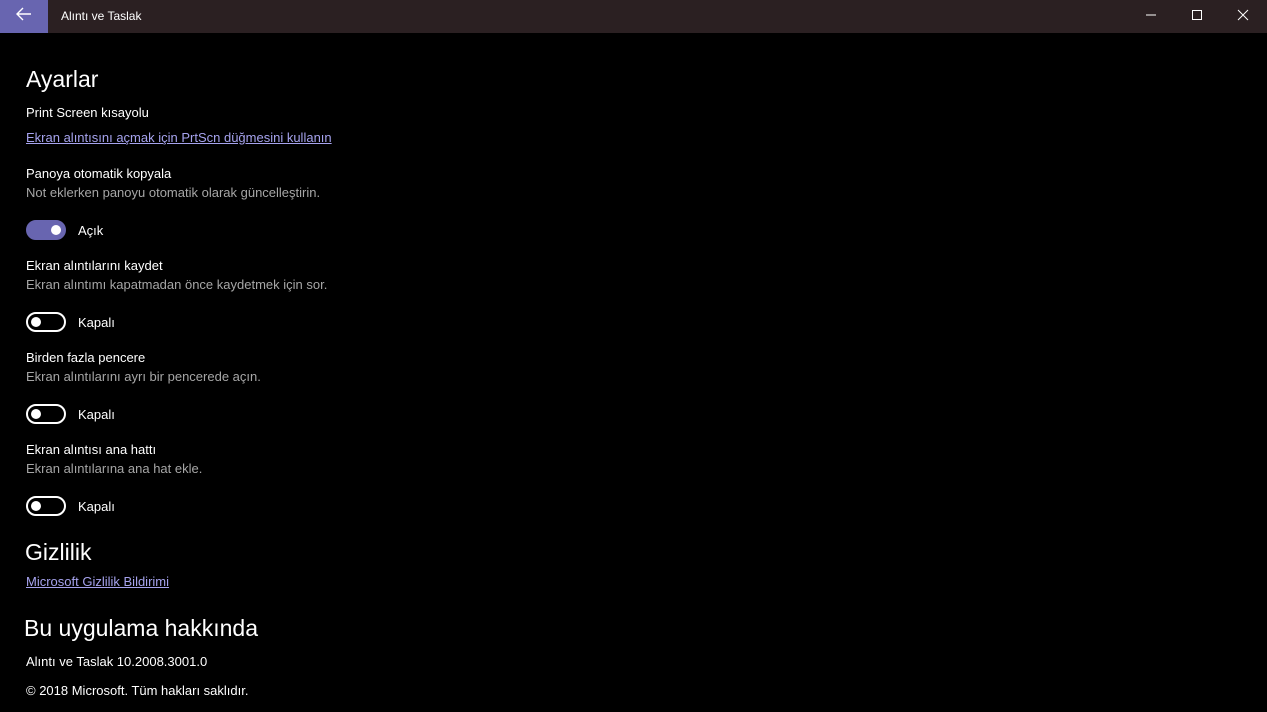 Image resolution: width=1267 pixels, height=712 pixels. What do you see at coordinates (46, 506) in the screenshot?
I see `snip-outline-toggle` at bounding box center [46, 506].